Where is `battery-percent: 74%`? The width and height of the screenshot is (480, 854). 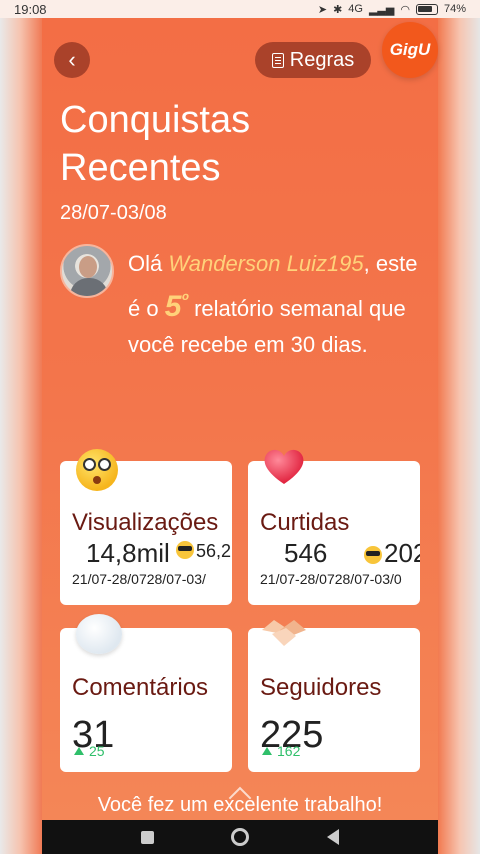
battery-percent: 74% is located at coordinates (454, 9).